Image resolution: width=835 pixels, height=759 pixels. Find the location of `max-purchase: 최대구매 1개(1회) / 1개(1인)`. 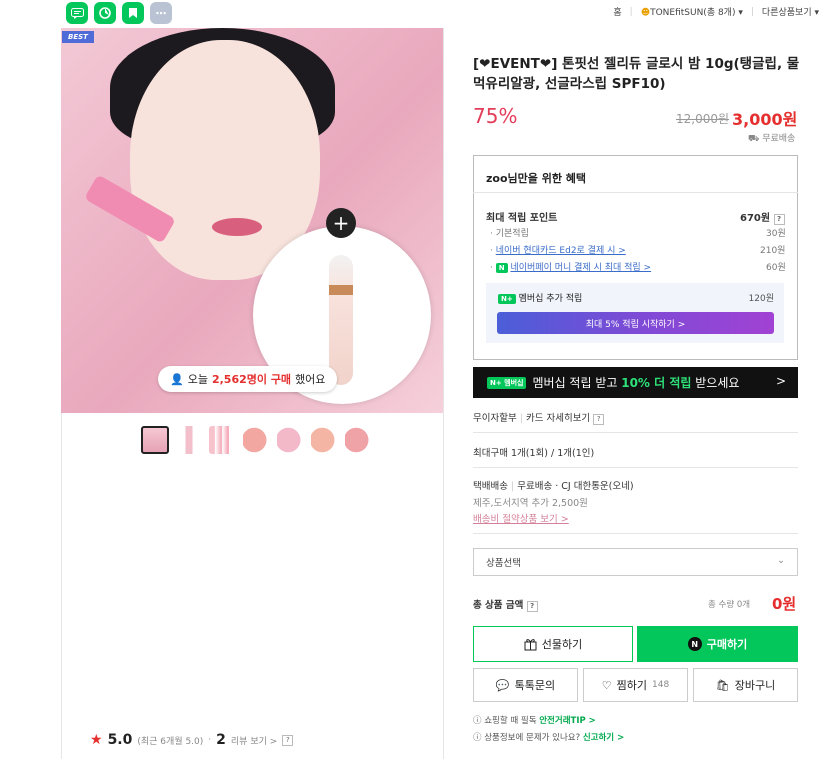

max-purchase: 최대구매 1개(1회) / 1개(1인) is located at coordinates (534, 453).